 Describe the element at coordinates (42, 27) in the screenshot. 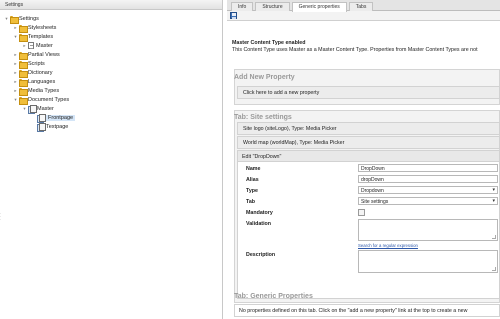

I see `tree-node-label: Stylesheets` at that location.